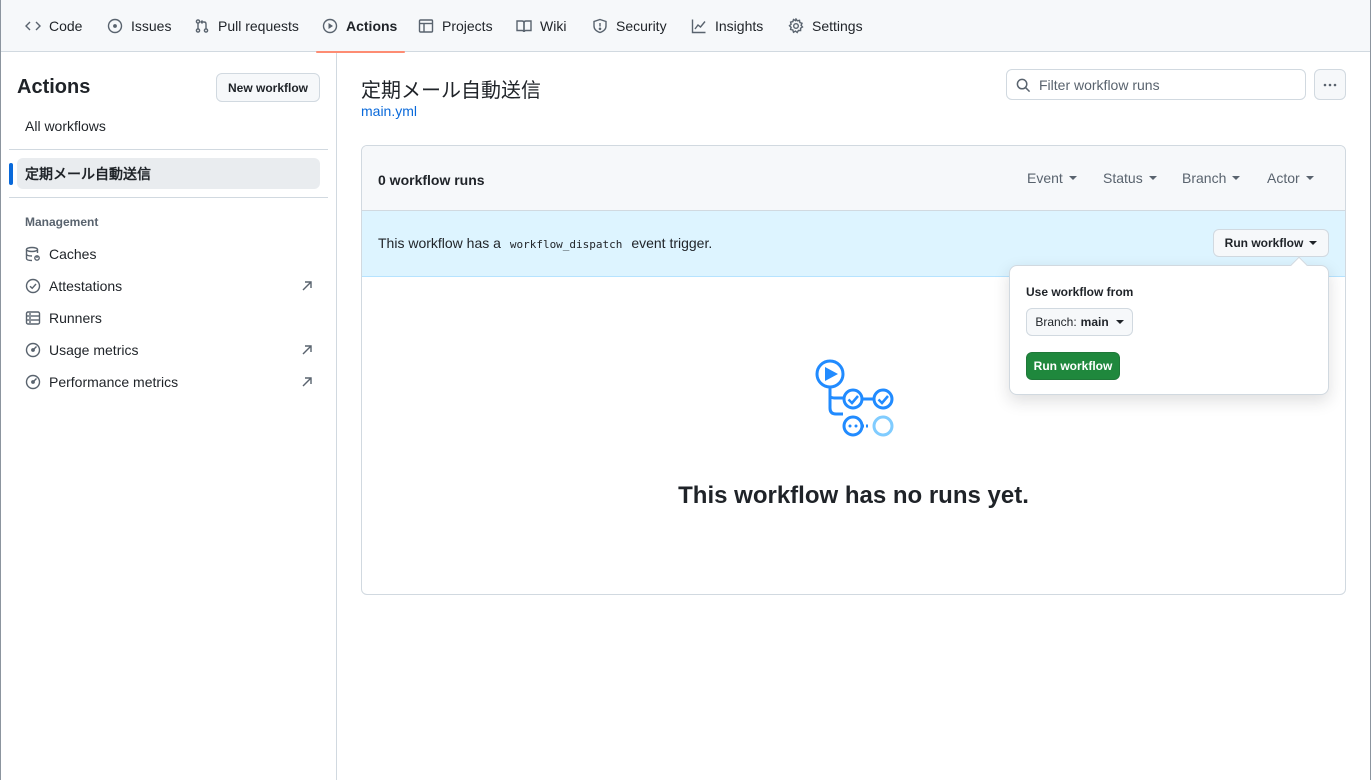 This screenshot has width=1371, height=780. Describe the element at coordinates (86, 286) in the screenshot. I see `sidebar-item-label: Attestations` at that location.